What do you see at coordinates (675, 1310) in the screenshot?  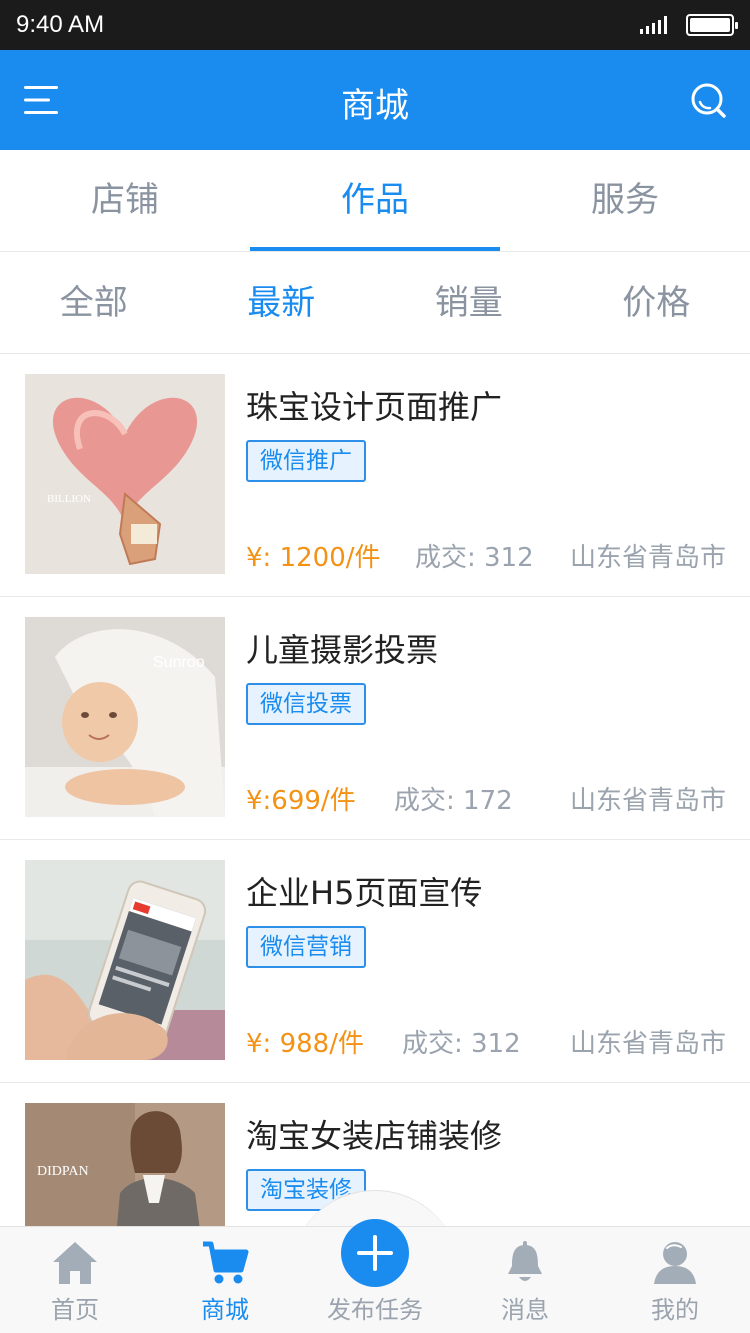 I see `bottom-nav-label: 我的` at bounding box center [675, 1310].